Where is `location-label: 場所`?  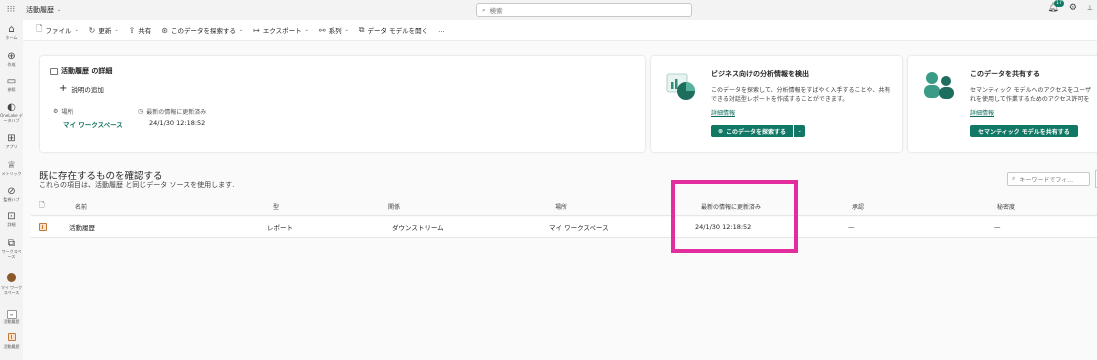
location-label: 場所 is located at coordinates (67, 112).